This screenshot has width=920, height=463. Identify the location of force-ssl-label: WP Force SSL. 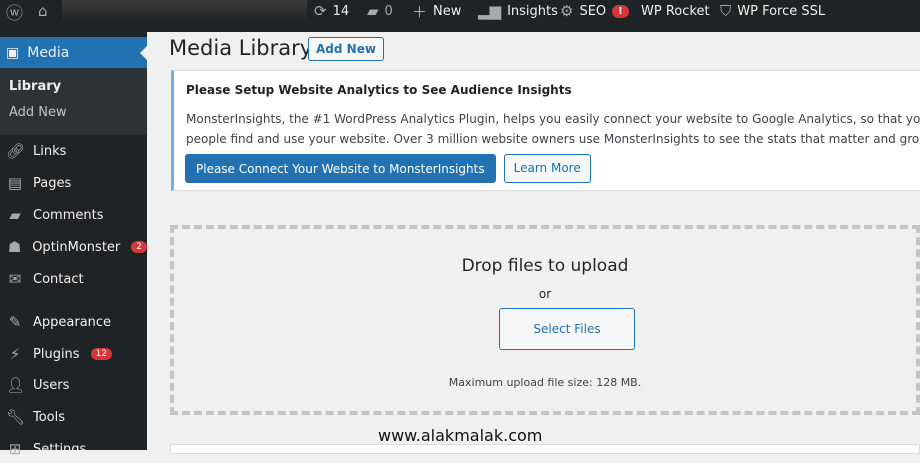
(781, 11).